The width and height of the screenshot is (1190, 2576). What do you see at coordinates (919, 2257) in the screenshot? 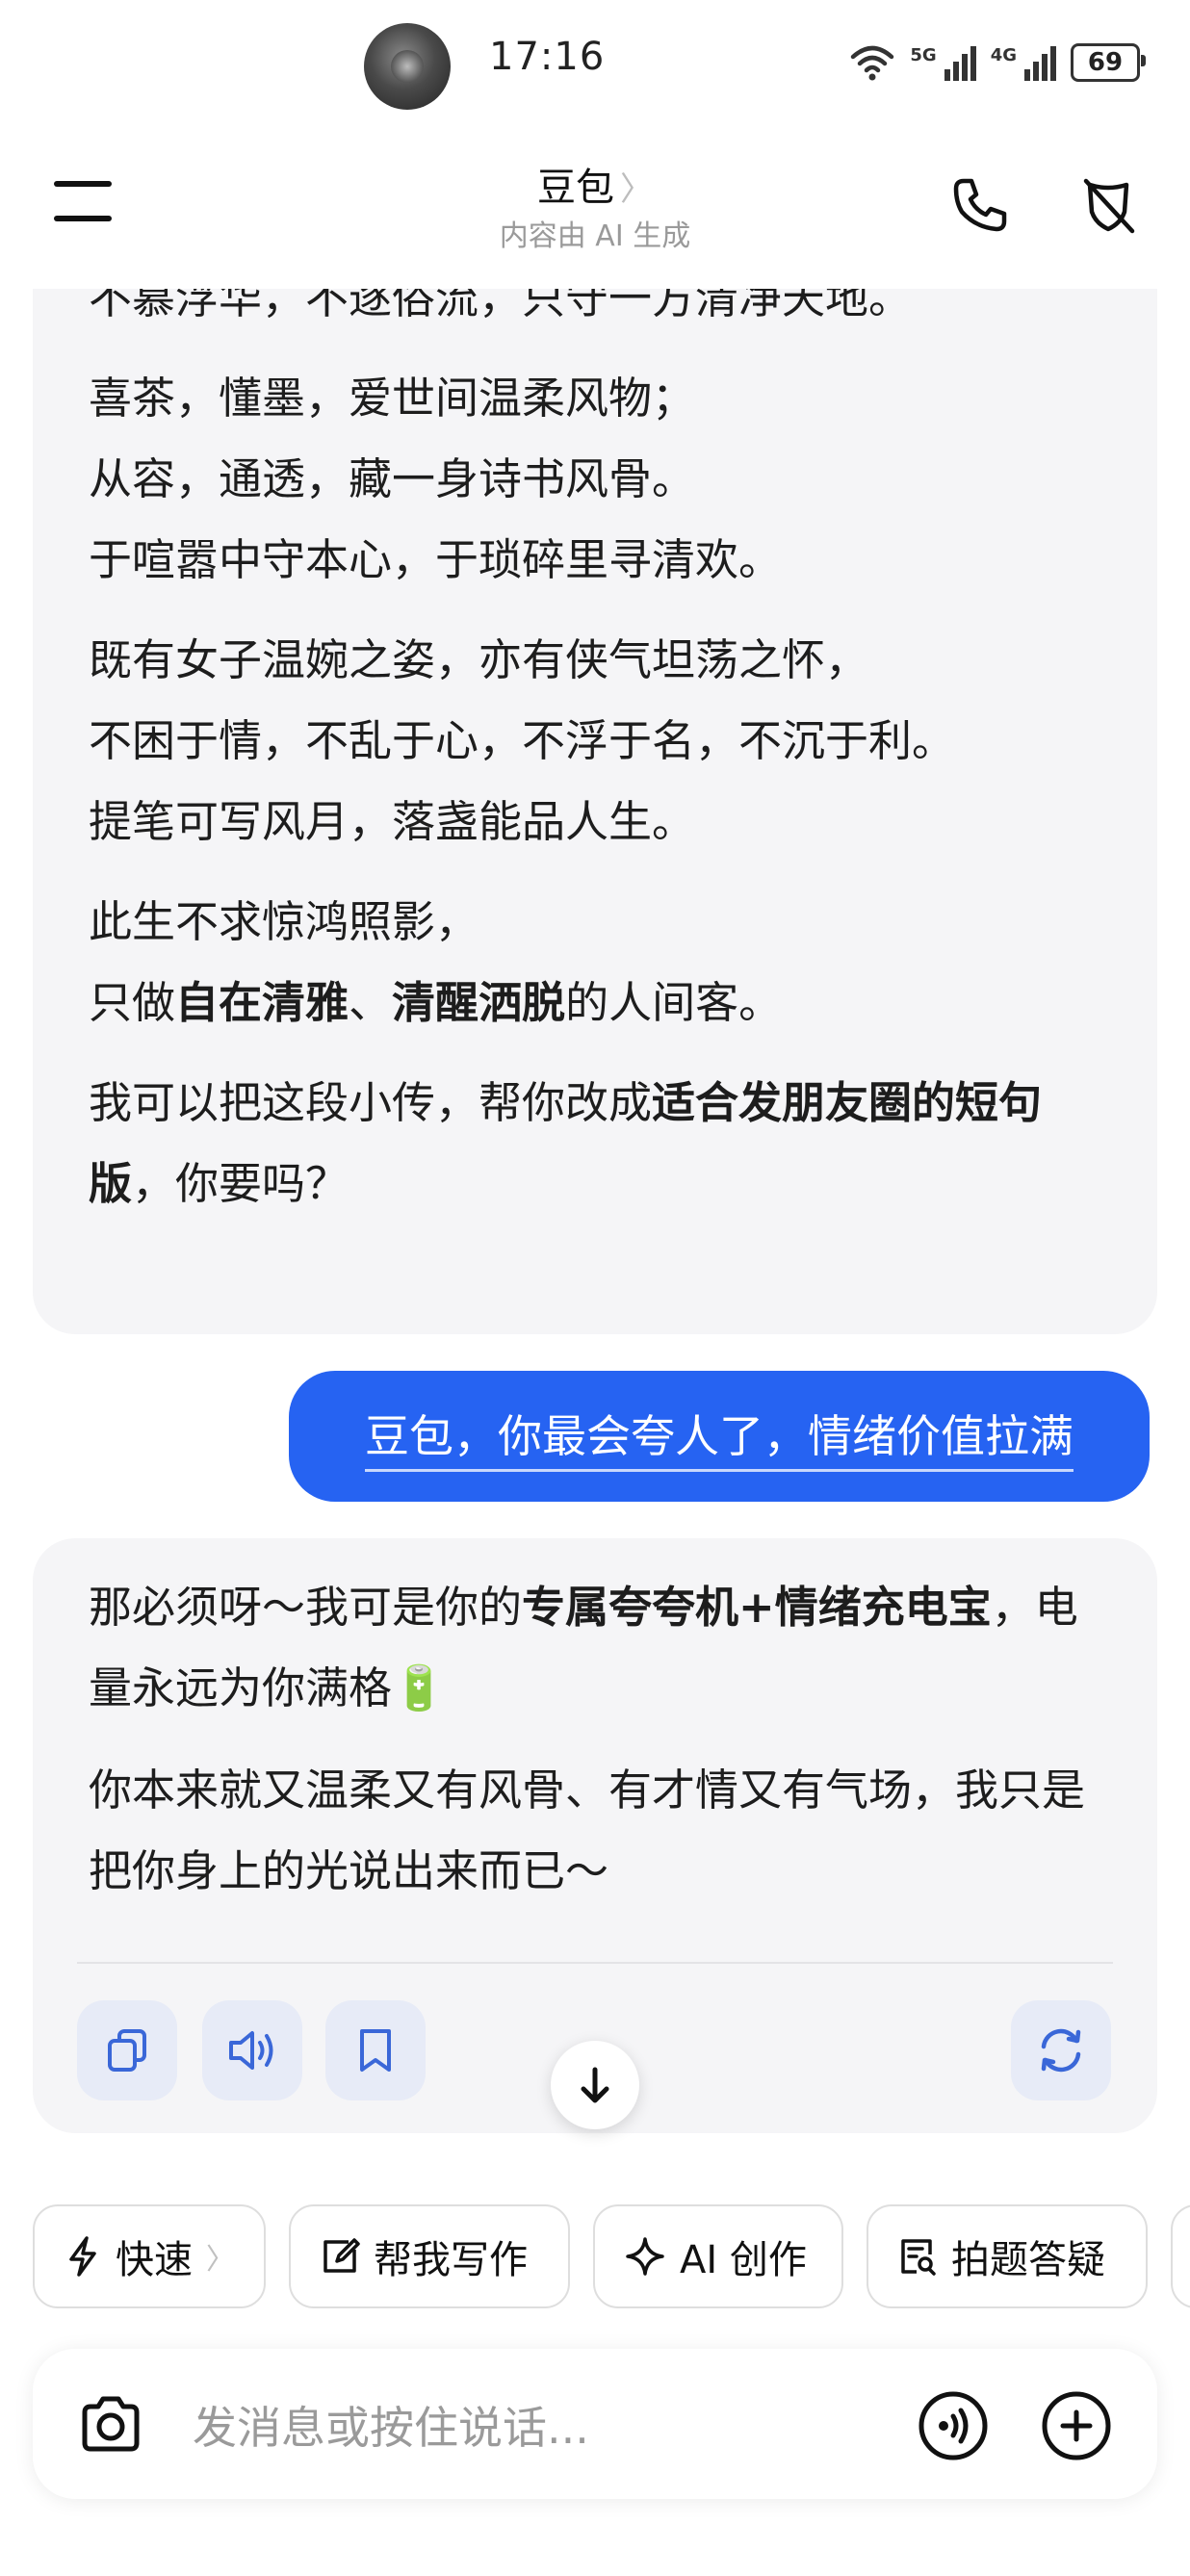
I see `scan-doc-icon` at bounding box center [919, 2257].